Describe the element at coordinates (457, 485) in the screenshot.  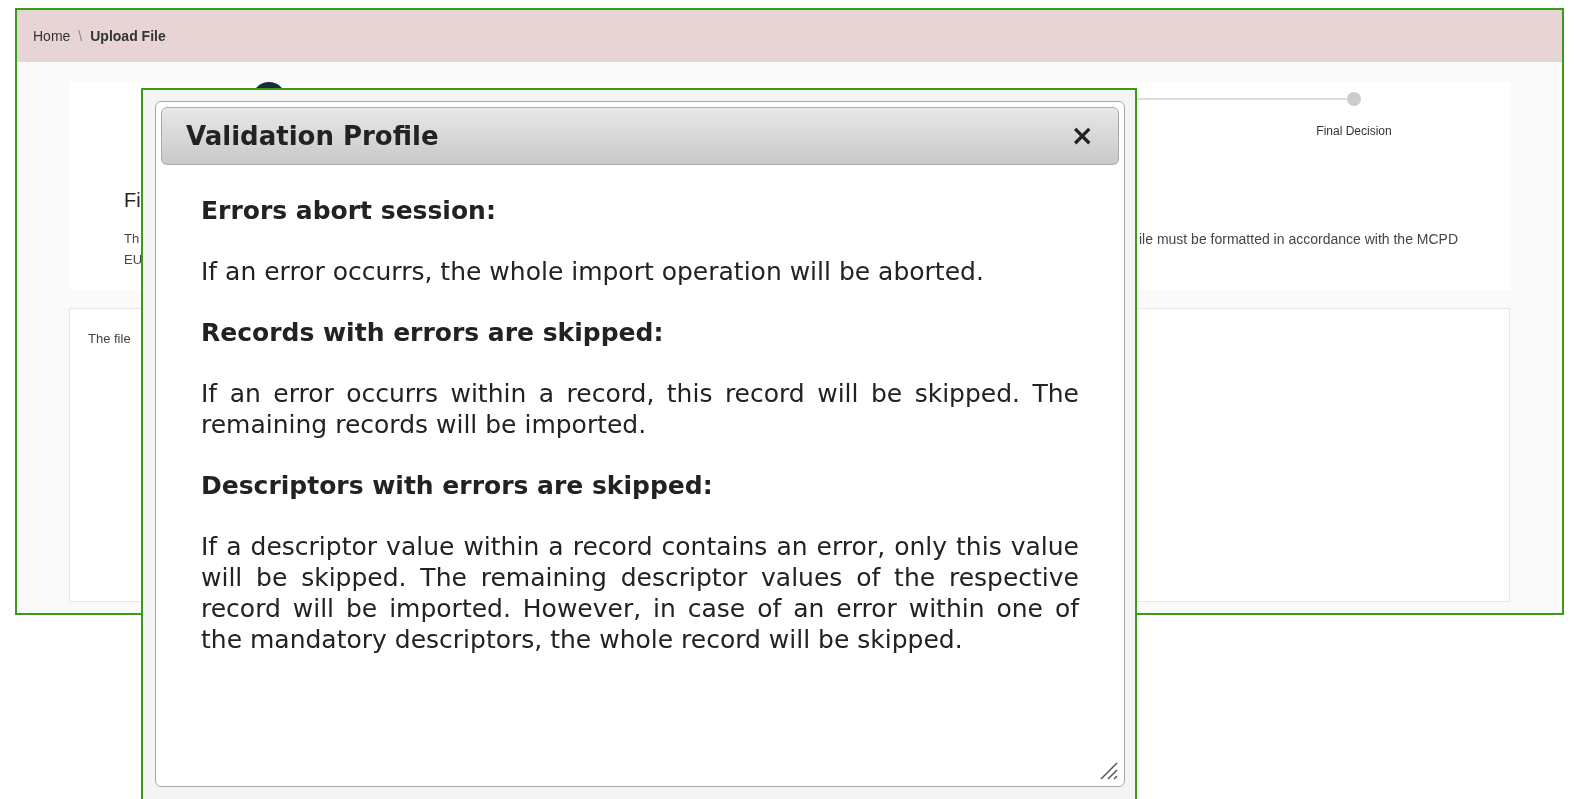
I see `section-heading: Descriptors with errors are skipped:` at that location.